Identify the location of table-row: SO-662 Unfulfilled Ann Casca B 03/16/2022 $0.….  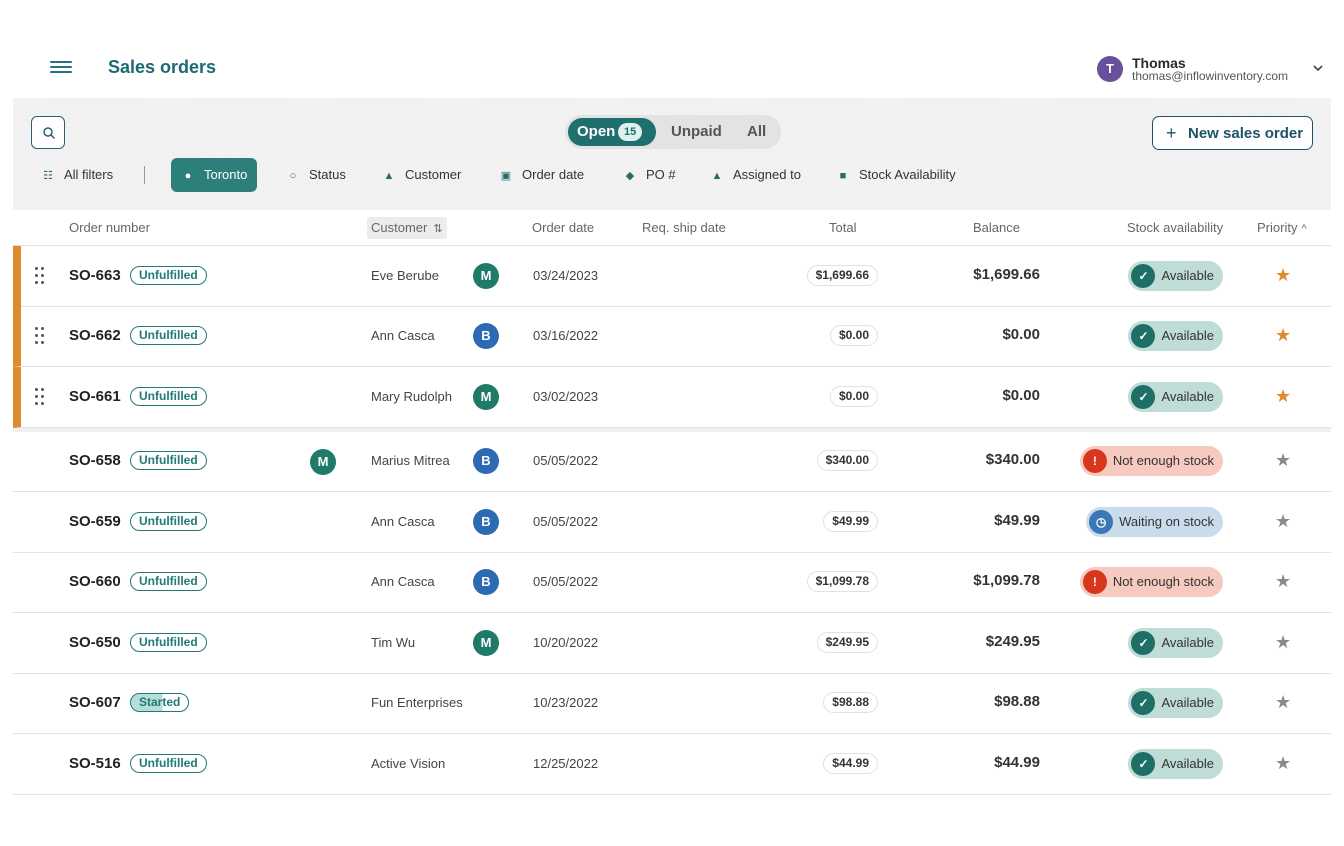
(672, 336).